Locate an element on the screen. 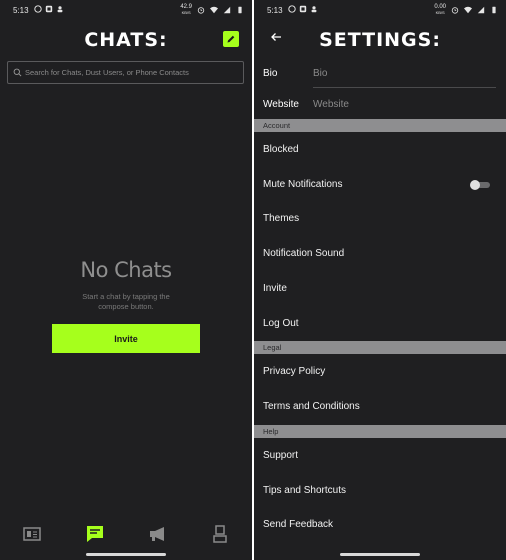 This screenshot has width=506, height=560. setting-terms: Terms and Conditions is located at coordinates (380, 407).